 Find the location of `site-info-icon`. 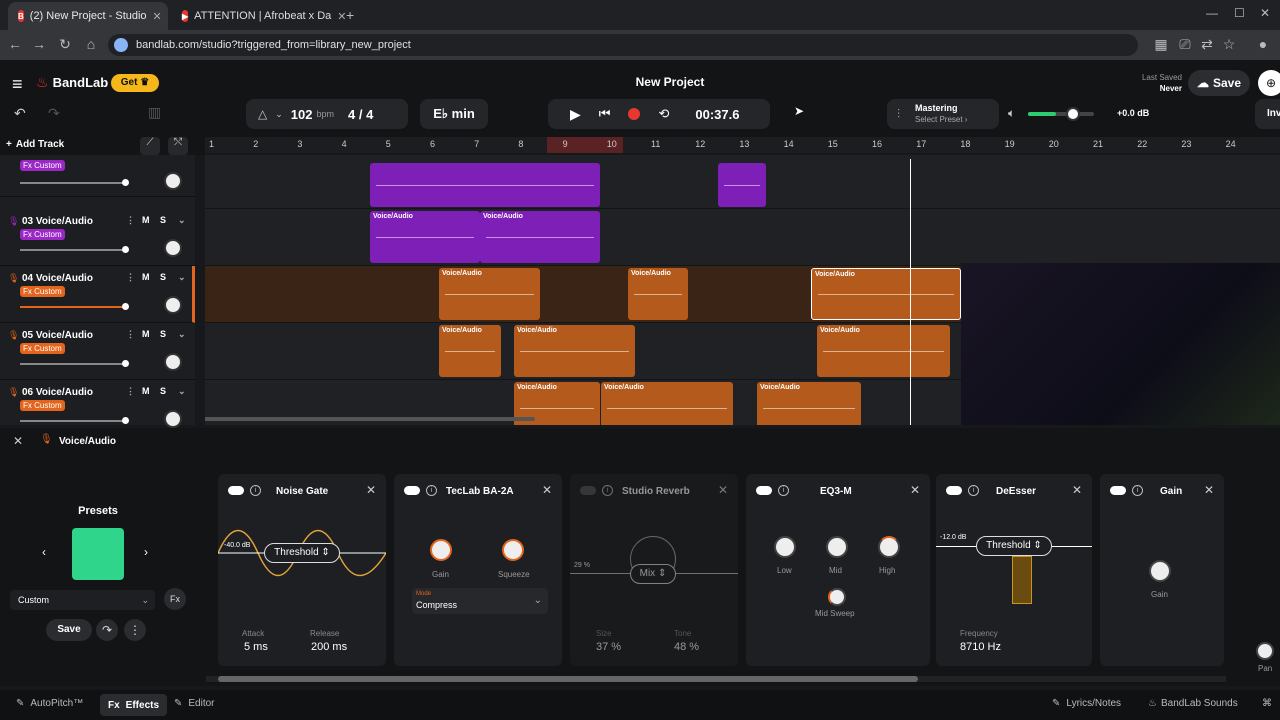

site-info-icon is located at coordinates (121, 45).